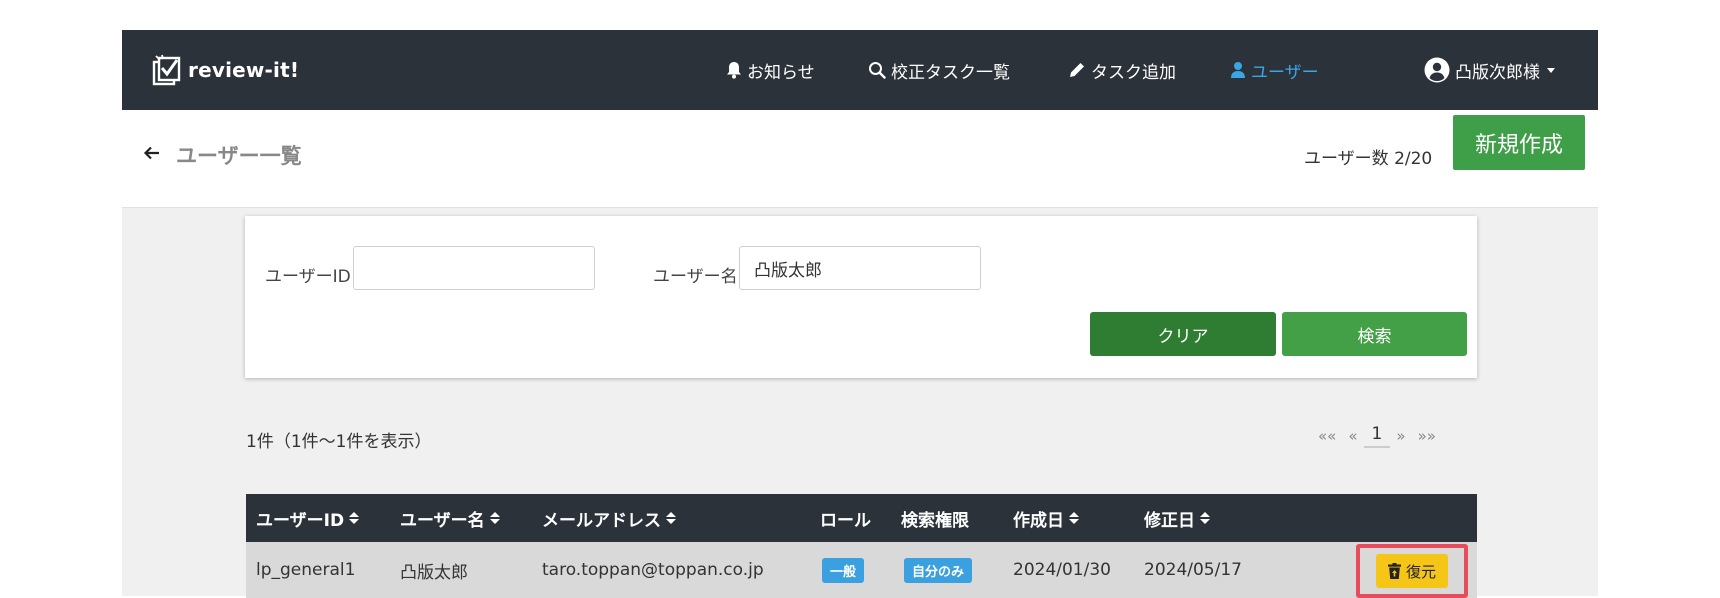  What do you see at coordinates (1238, 70) in the screenshot?
I see `user-icon` at bounding box center [1238, 70].